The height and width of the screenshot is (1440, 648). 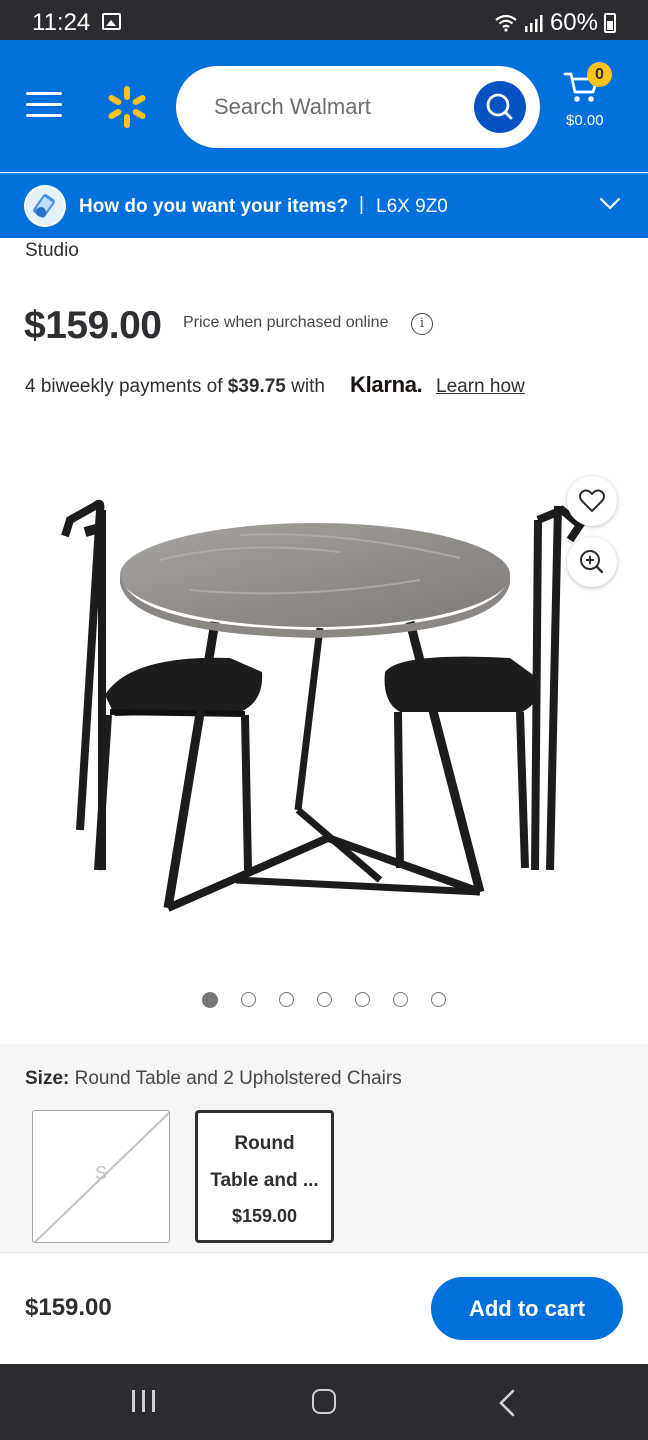 I want to click on klarna-logo: Klarna., so click(x=386, y=384).